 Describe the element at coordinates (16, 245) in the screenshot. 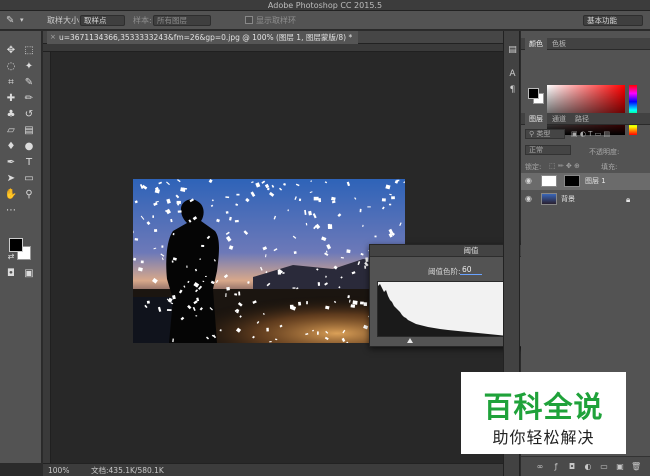

I see `foreground-color-swatch` at that location.